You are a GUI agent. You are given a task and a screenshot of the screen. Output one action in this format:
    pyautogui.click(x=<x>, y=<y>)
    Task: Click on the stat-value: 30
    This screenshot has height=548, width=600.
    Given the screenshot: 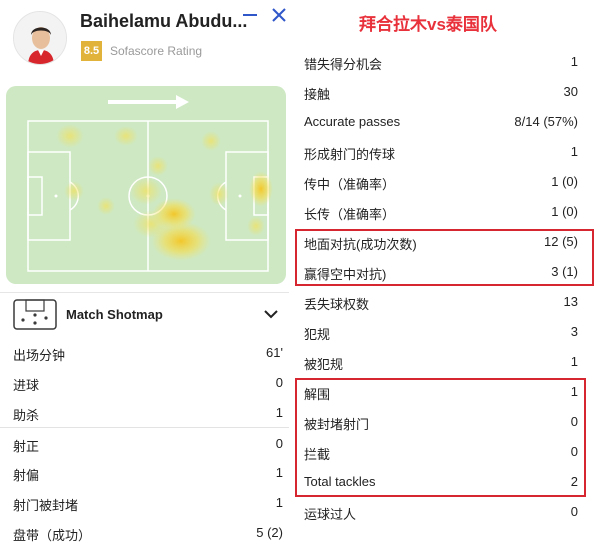 What is the action you would take?
    pyautogui.click(x=570, y=91)
    